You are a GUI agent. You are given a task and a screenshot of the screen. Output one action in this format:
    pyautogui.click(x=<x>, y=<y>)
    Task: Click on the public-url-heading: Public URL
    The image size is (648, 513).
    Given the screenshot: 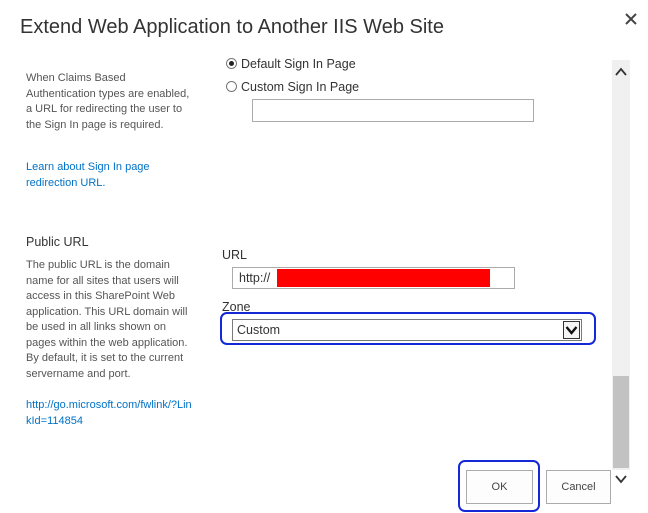 What is the action you would take?
    pyautogui.click(x=57, y=242)
    